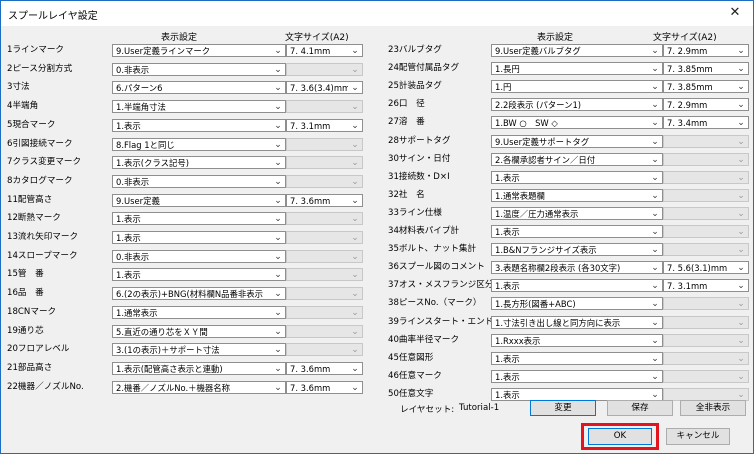 The width and height of the screenshot is (754, 454). I want to click on display-setting-dropdown: 2.機番／ノズルNo.＋機器名称 ⌄, so click(199, 387).